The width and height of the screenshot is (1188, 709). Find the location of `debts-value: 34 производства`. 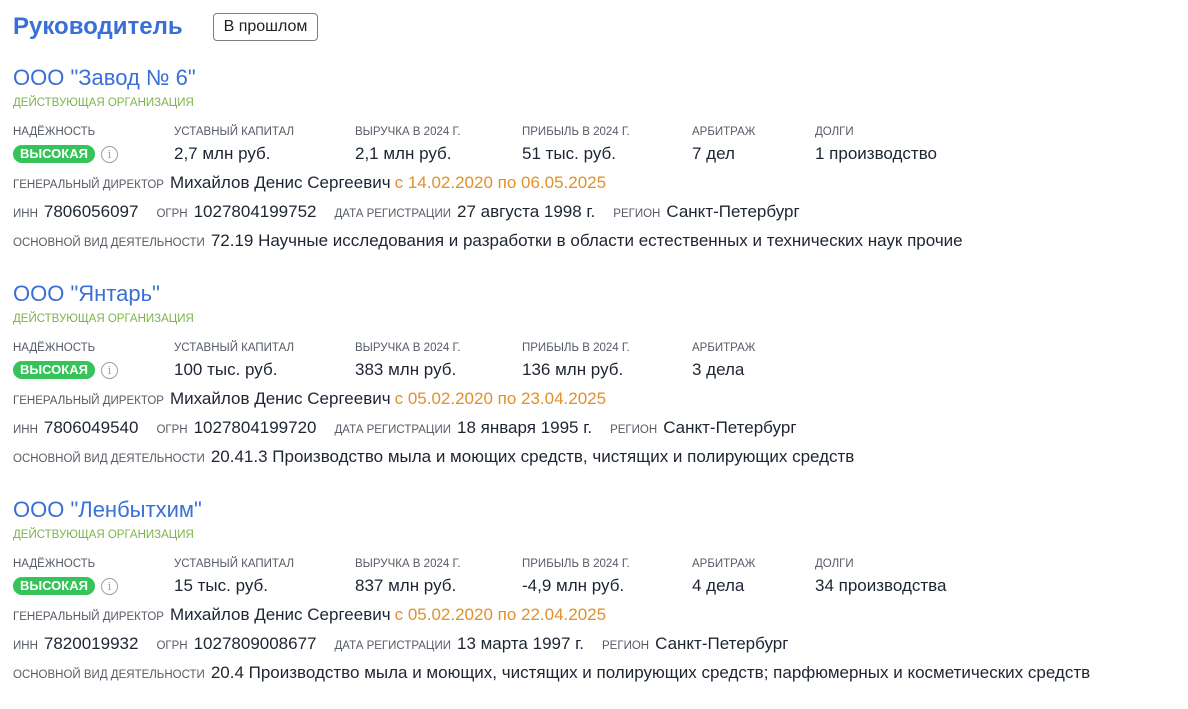

debts-value: 34 производства is located at coordinates (895, 586).